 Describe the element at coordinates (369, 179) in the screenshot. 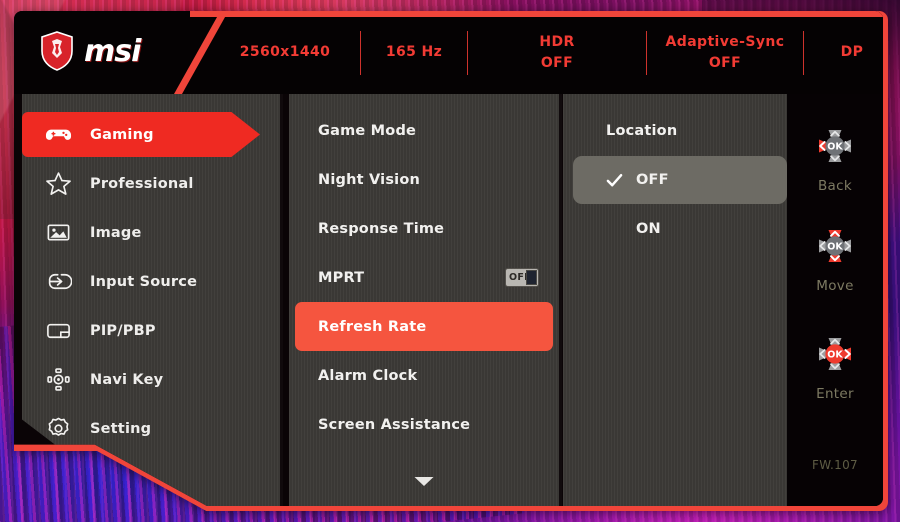

I see `submenu-item-label: Night Vision` at that location.